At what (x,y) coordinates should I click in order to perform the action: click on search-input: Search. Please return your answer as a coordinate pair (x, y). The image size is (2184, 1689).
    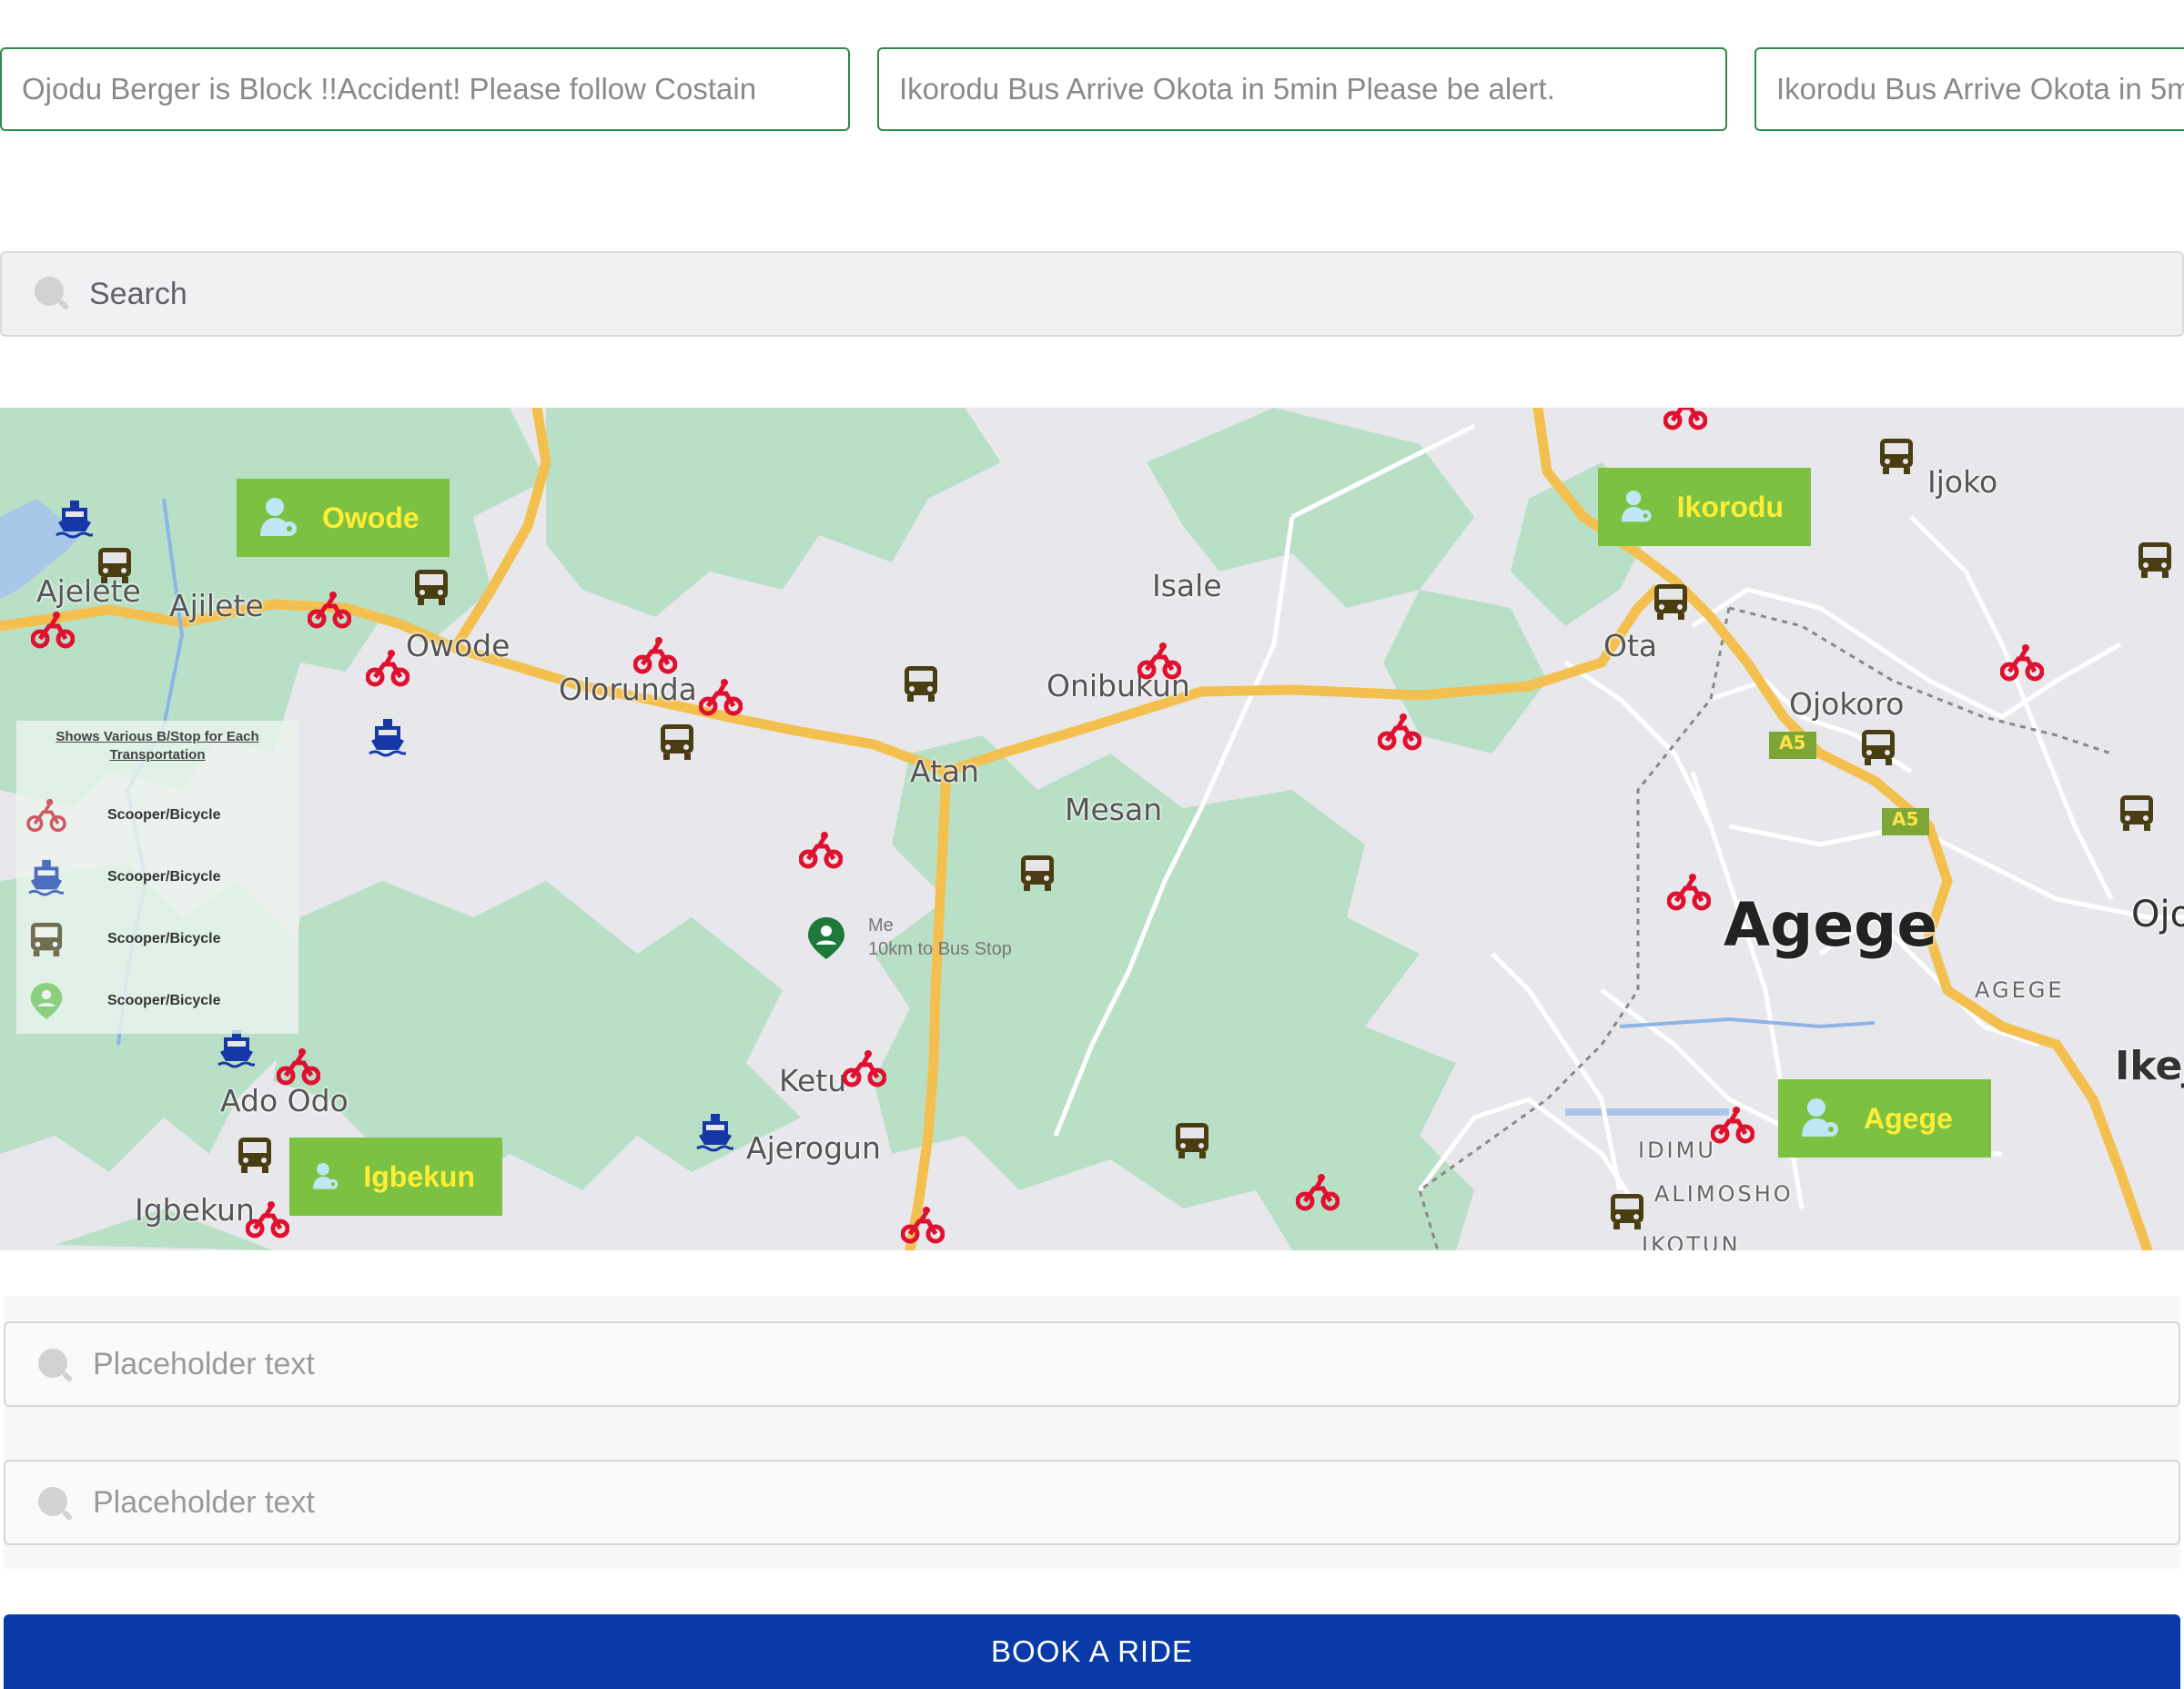
    Looking at the image, I should click on (1092, 294).